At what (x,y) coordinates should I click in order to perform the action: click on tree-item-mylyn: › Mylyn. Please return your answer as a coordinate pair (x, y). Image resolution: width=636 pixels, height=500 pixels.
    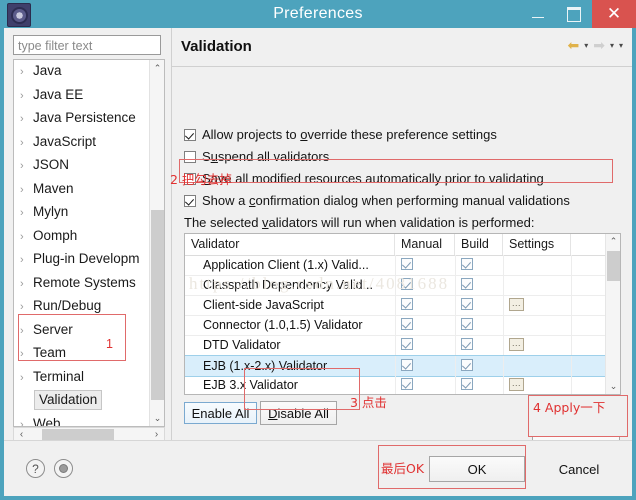
    Looking at the image, I should click on (82, 212).